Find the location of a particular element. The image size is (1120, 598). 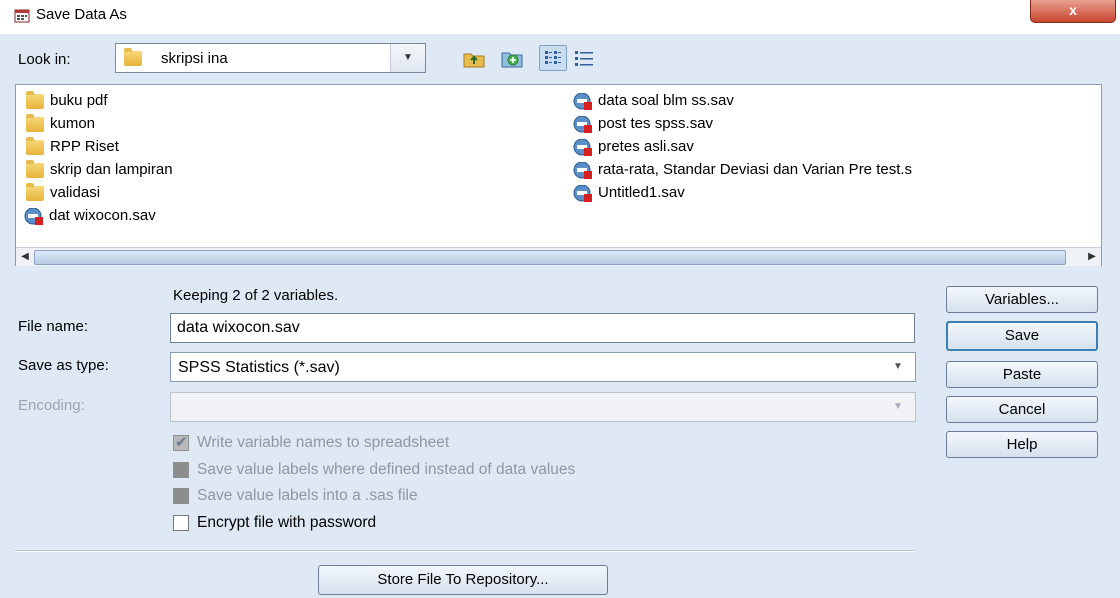

list-item: pretes asli.sav is located at coordinates (633, 147).